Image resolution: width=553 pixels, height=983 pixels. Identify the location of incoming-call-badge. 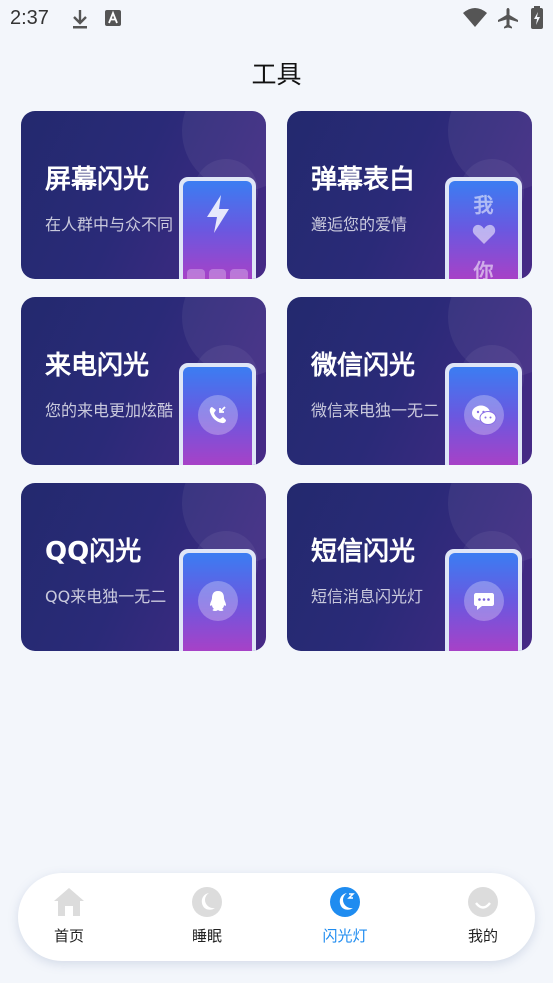
(217, 415).